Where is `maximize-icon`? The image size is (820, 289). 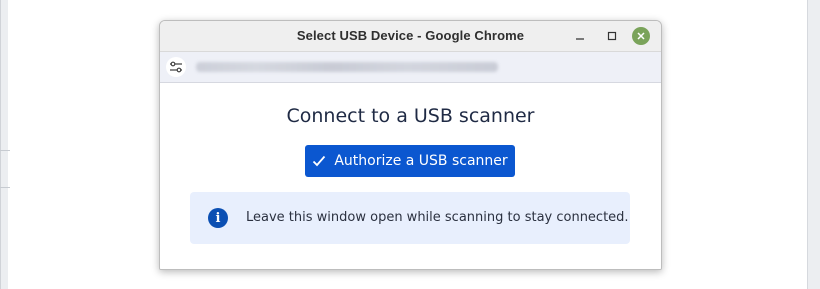
maximize-icon is located at coordinates (612, 36).